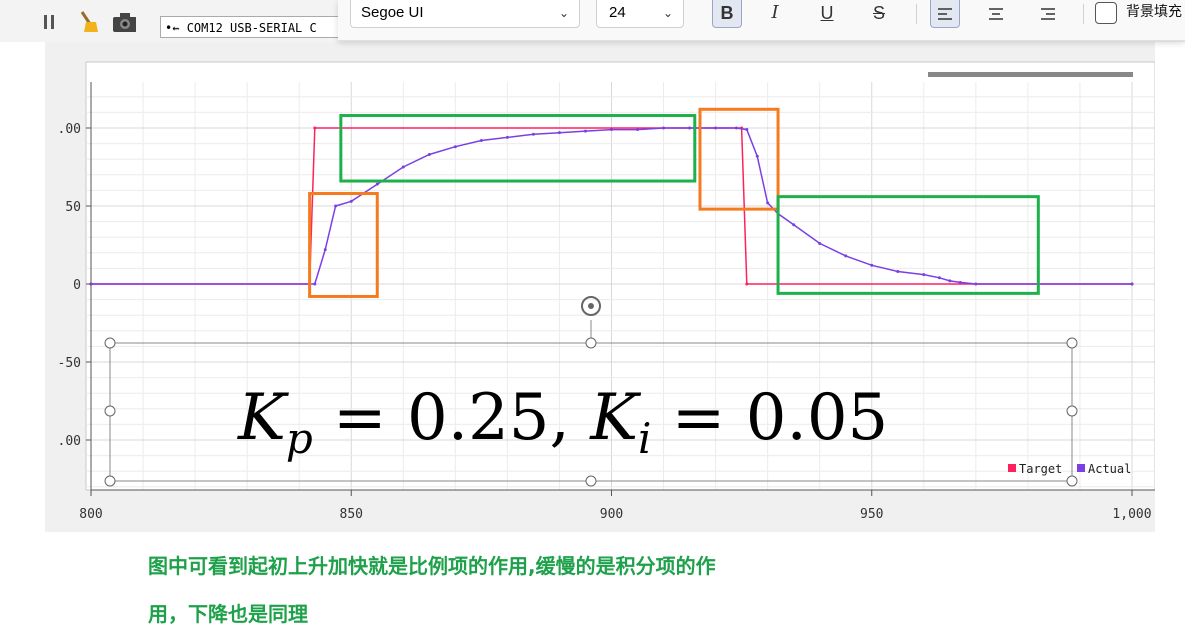 This screenshot has width=1185, height=632. I want to click on align-center-button, so click(996, 14).